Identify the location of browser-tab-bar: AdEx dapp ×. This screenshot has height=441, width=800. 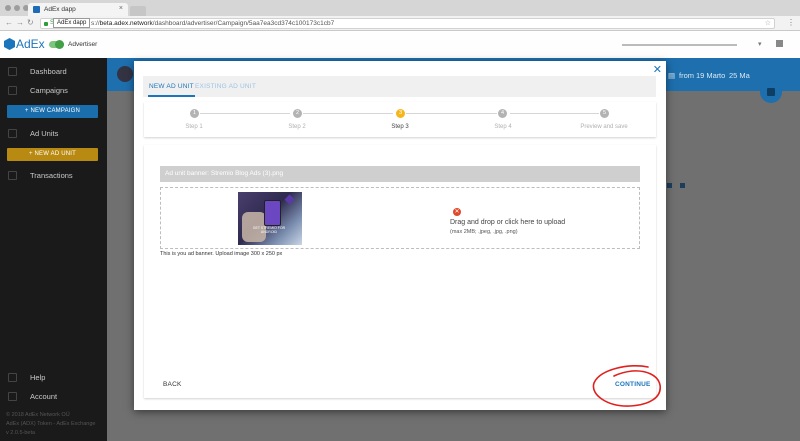
(400, 8).